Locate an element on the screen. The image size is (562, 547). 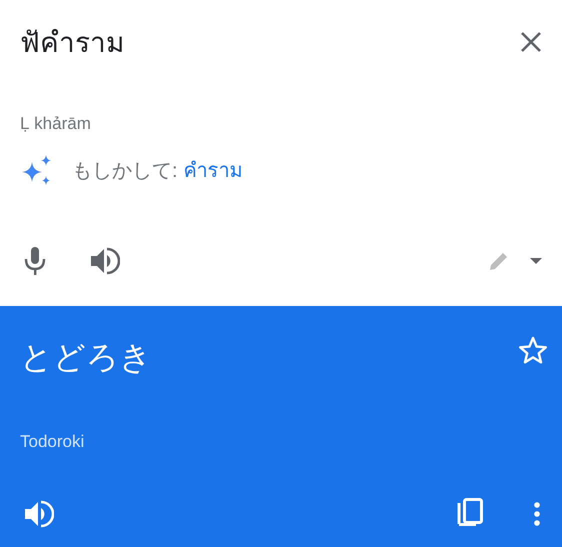
dropdown-button is located at coordinates (536, 261).